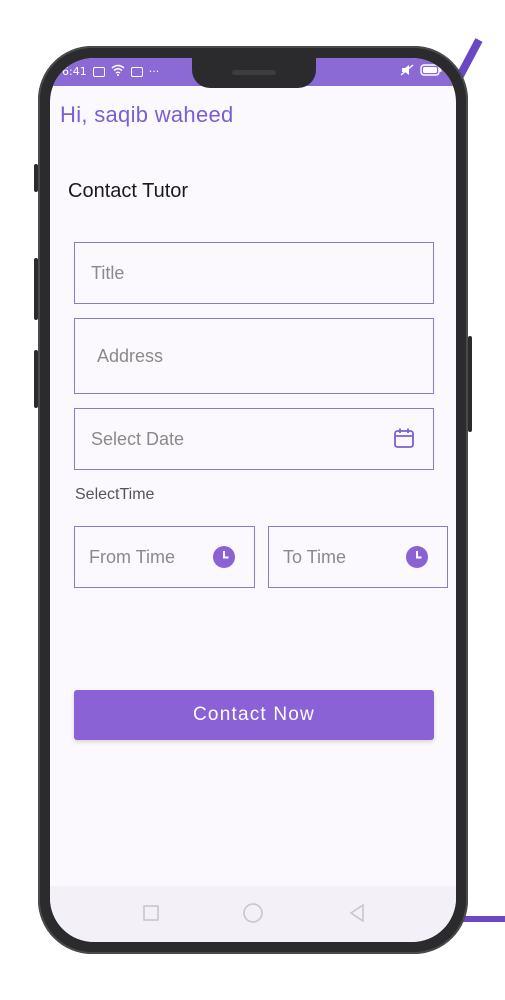  I want to click on from-time-field, so click(164, 557).